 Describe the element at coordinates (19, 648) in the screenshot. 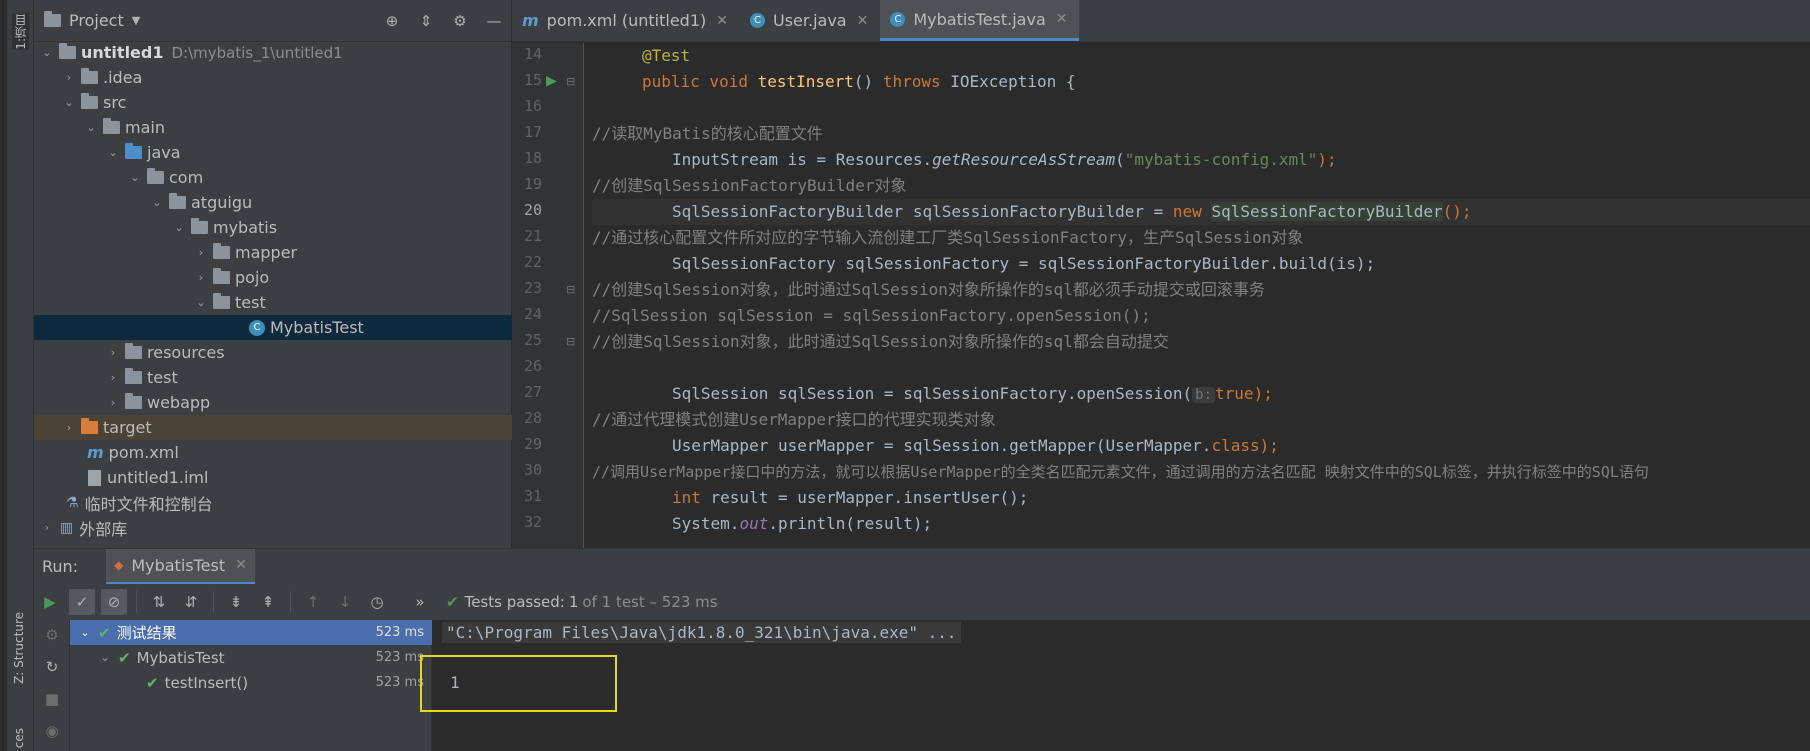

I see `structure-tool-tab: Z: Structure` at that location.